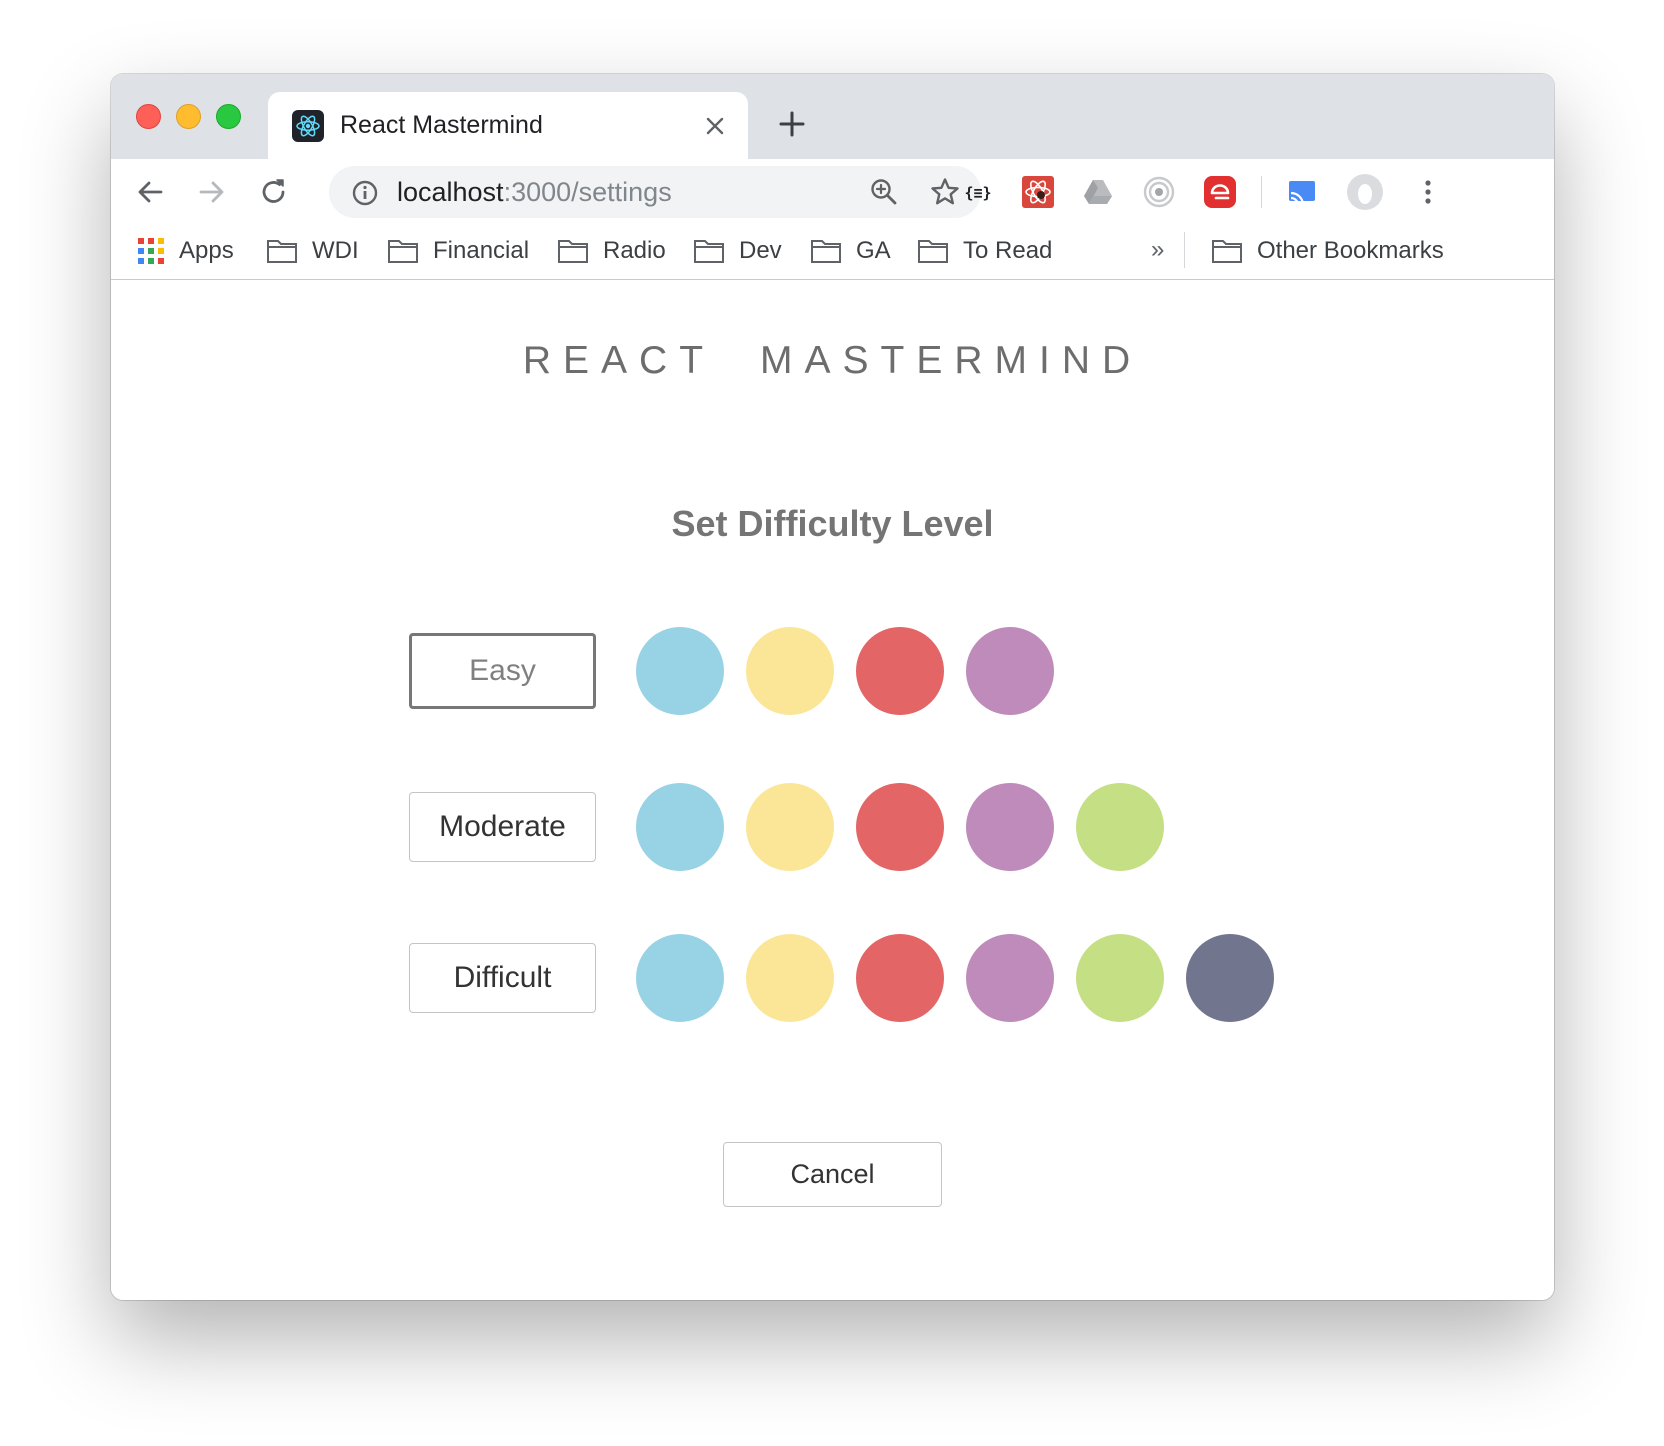  I want to click on more-bookmarks-chevron: », so click(1157, 250).